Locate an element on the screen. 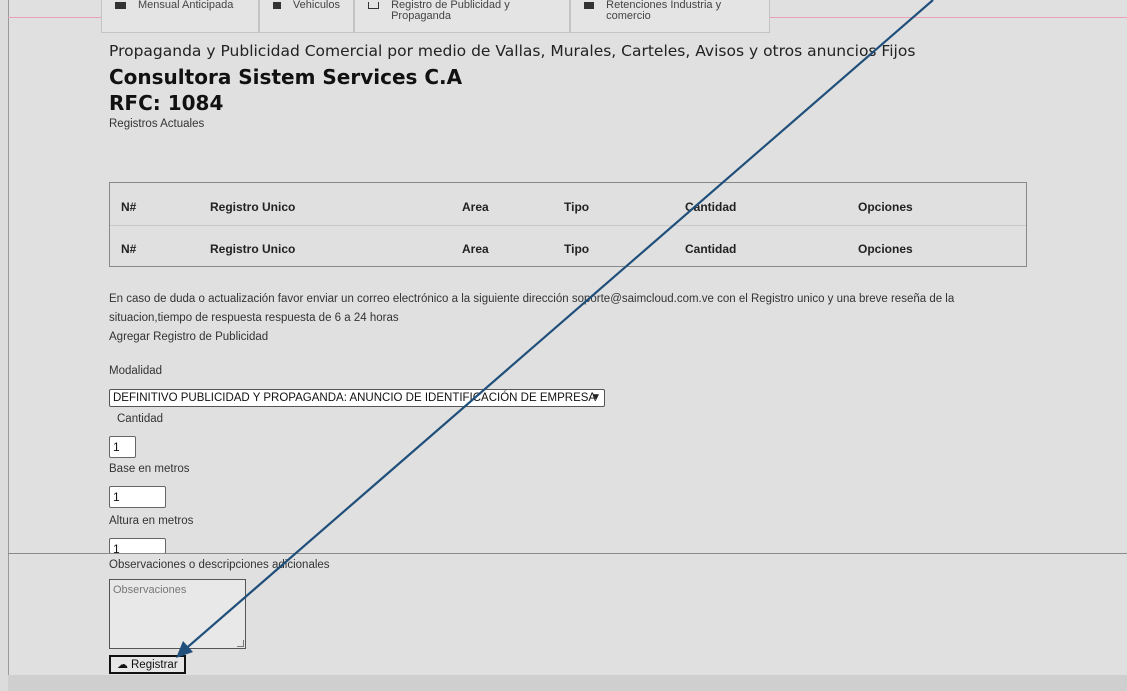 The height and width of the screenshot is (691, 1127). tab-label: Vehiculos is located at coordinates (316, 5).